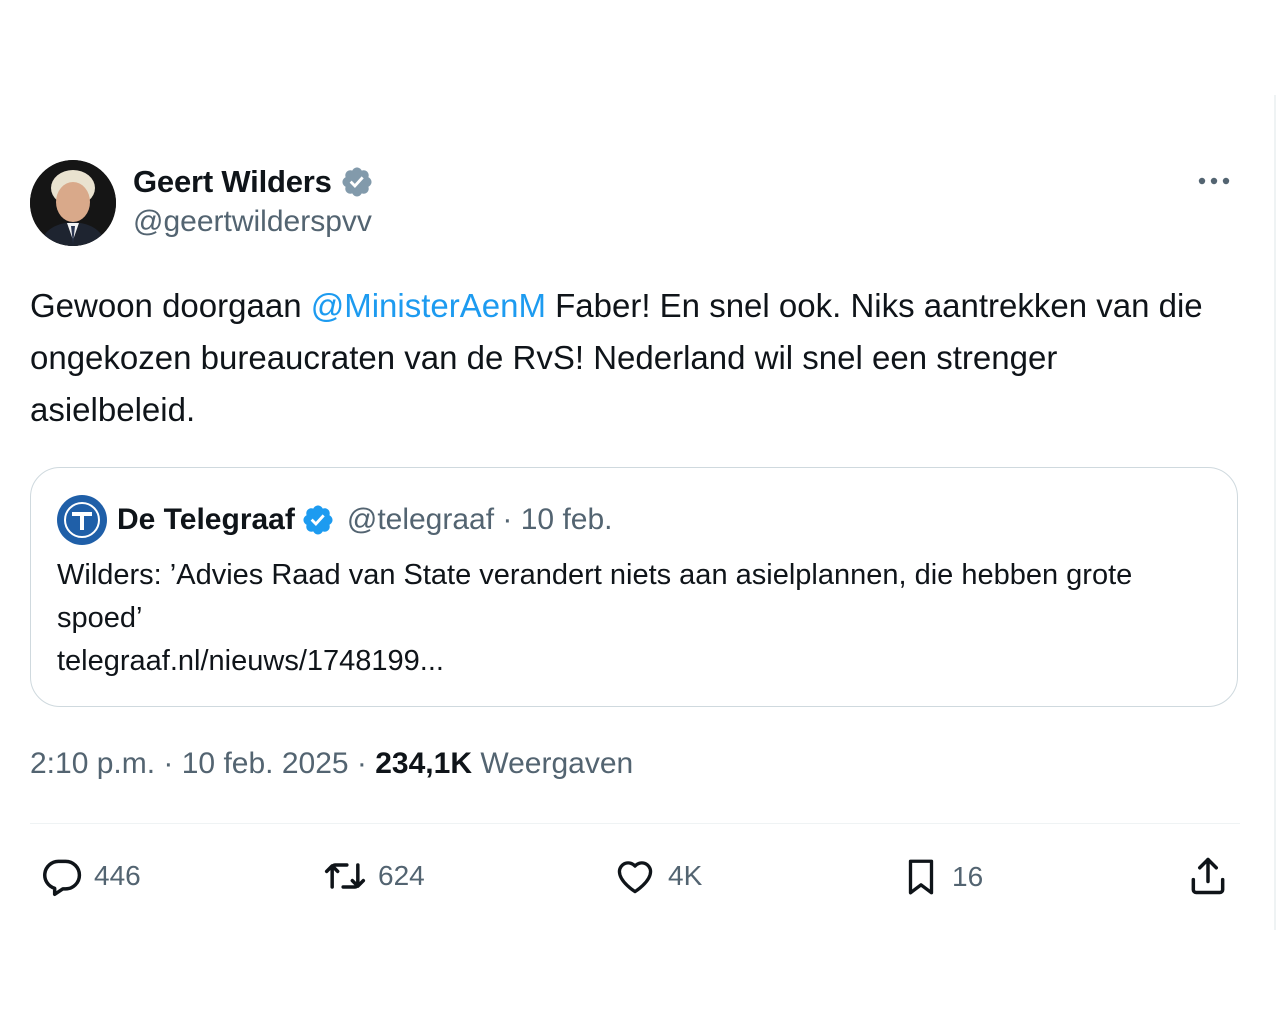 The width and height of the screenshot is (1280, 1024). What do you see at coordinates (373, 876) in the screenshot?
I see `repost-button: 624` at bounding box center [373, 876].